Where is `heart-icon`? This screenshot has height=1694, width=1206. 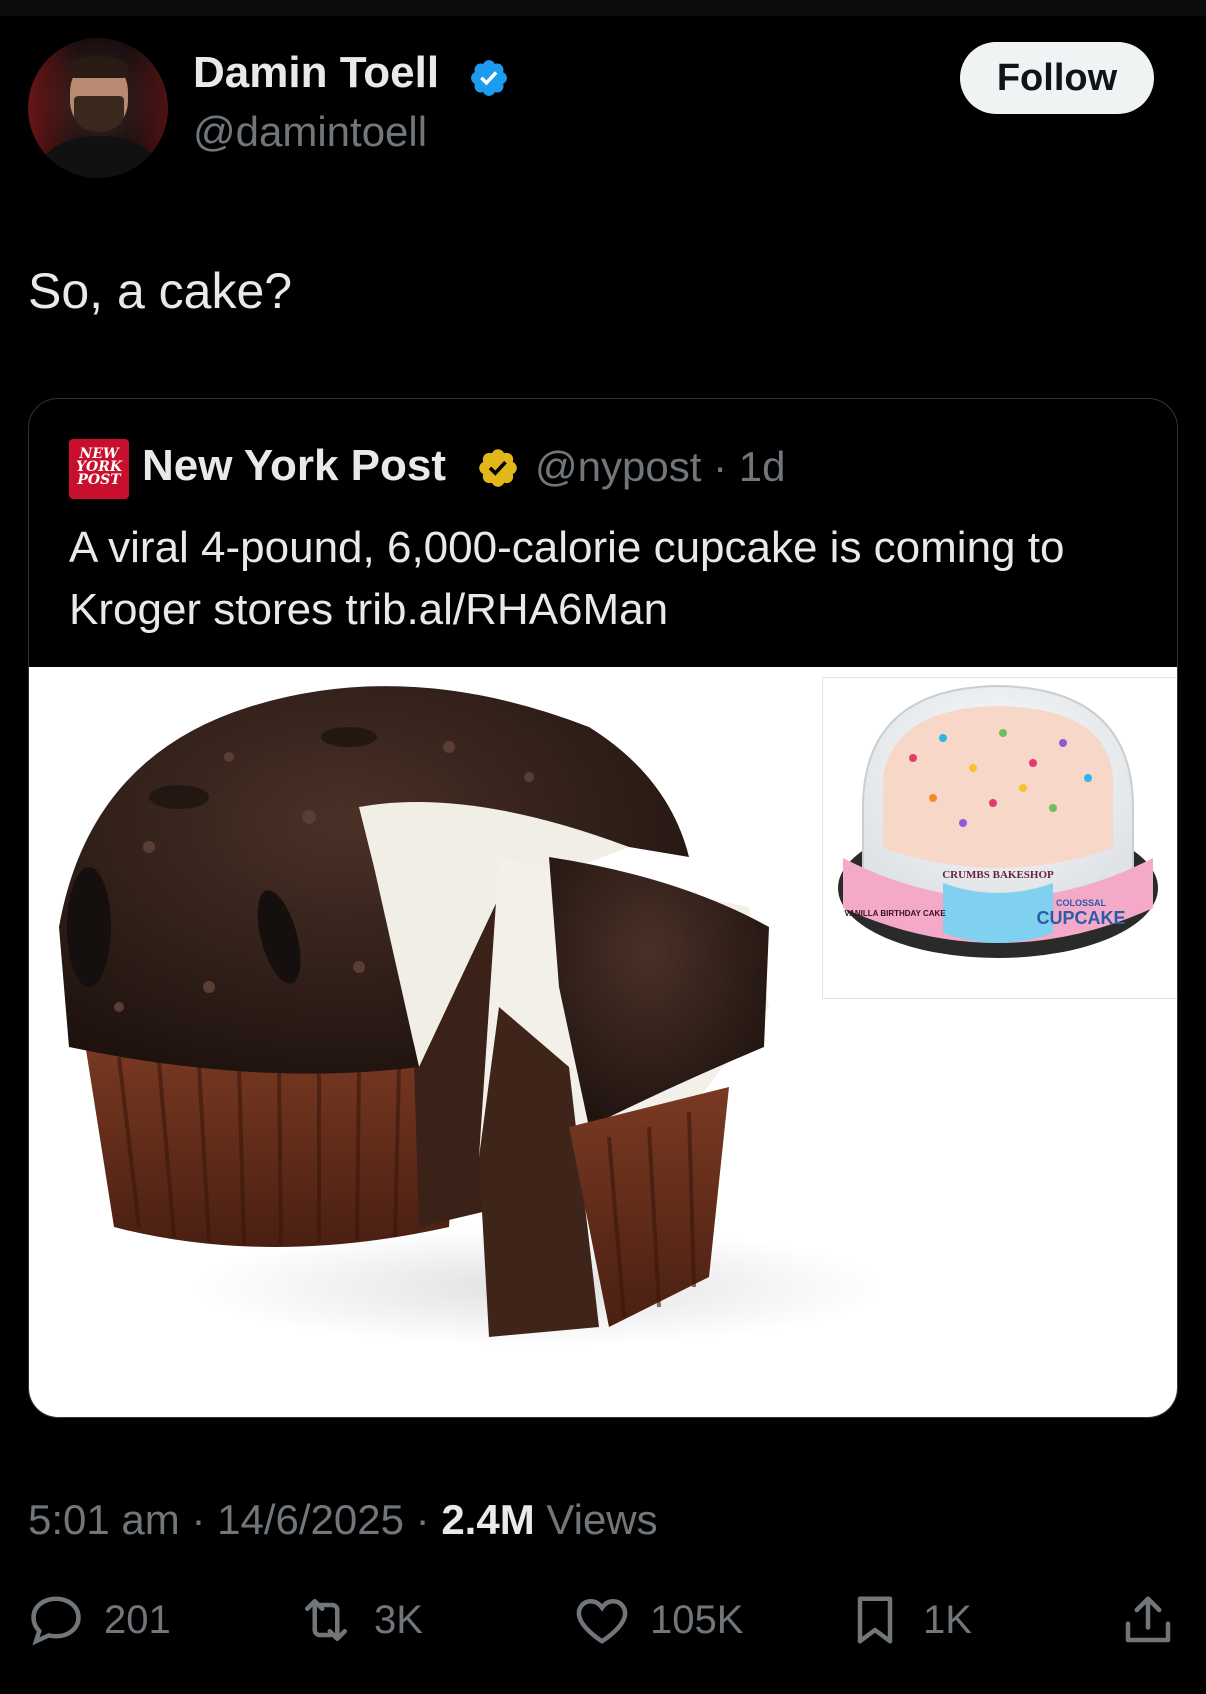
heart-icon is located at coordinates (602, 1621).